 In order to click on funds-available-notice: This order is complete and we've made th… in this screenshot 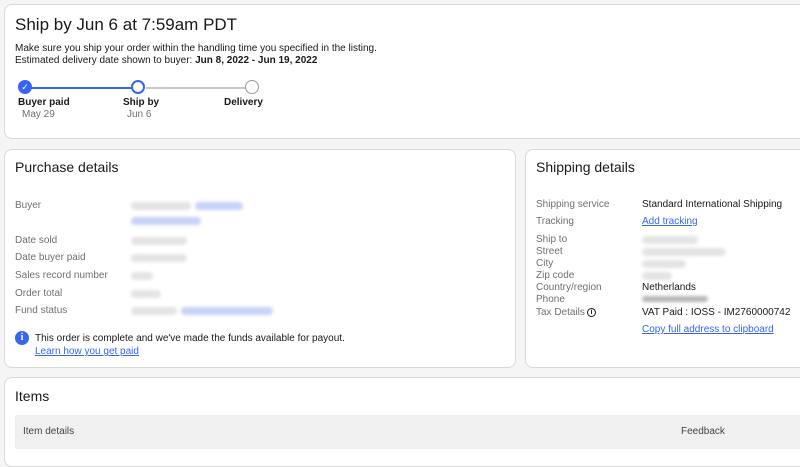, I will do `click(190, 338)`.